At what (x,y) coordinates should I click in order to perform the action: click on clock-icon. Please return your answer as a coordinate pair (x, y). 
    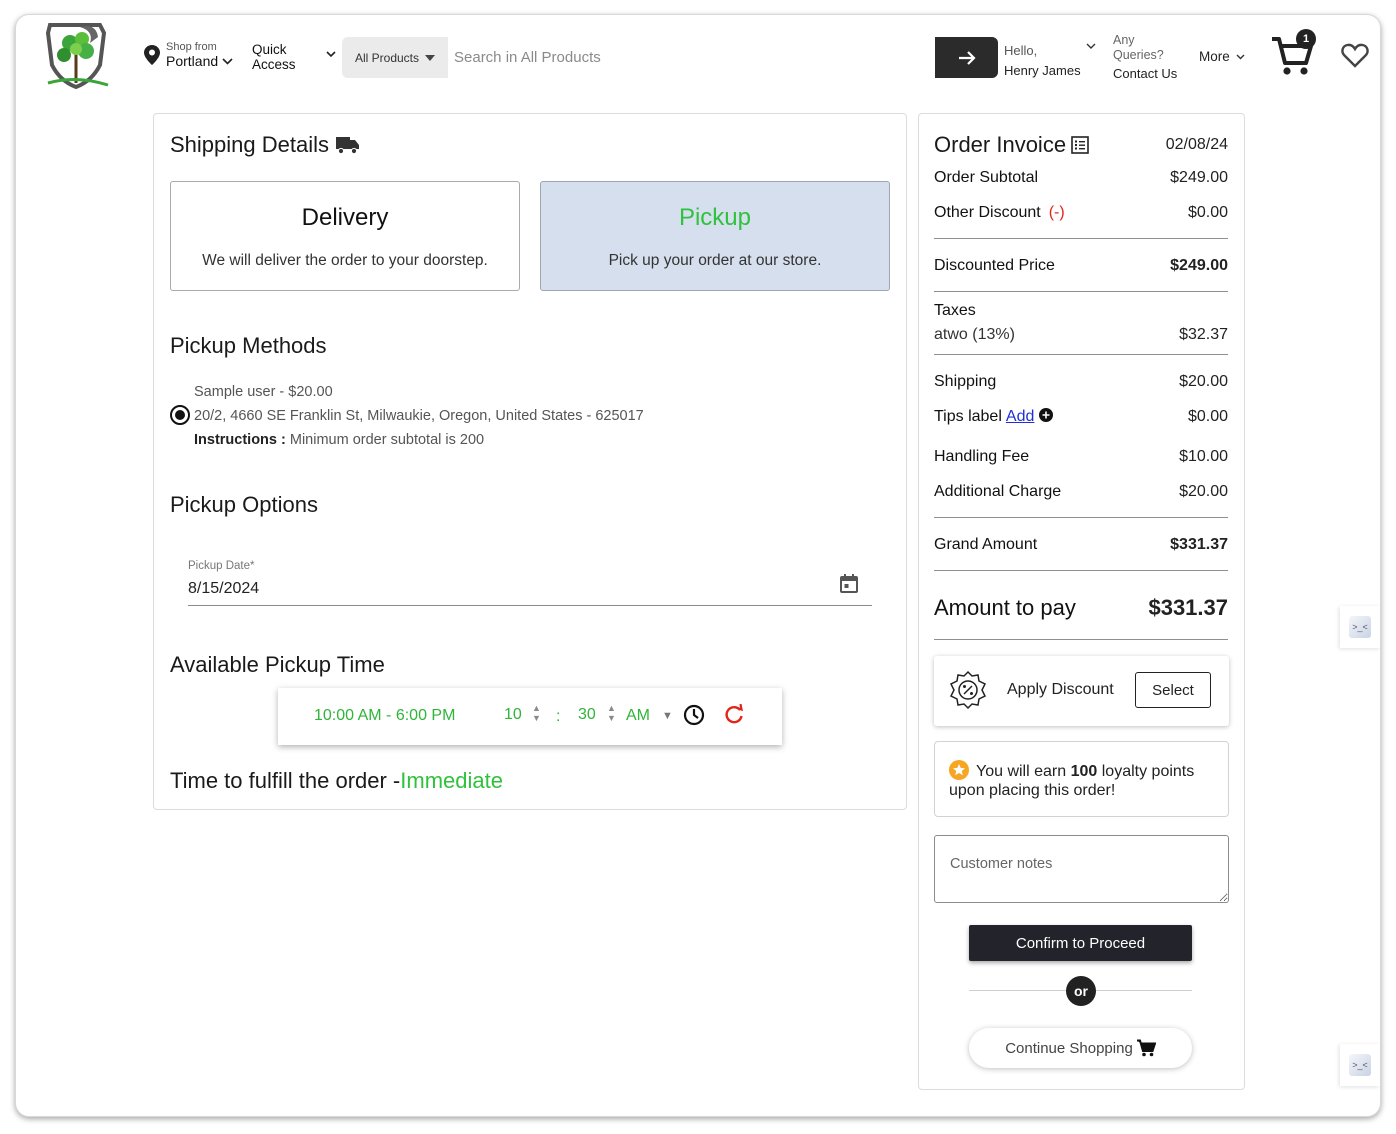
    Looking at the image, I should click on (694, 715).